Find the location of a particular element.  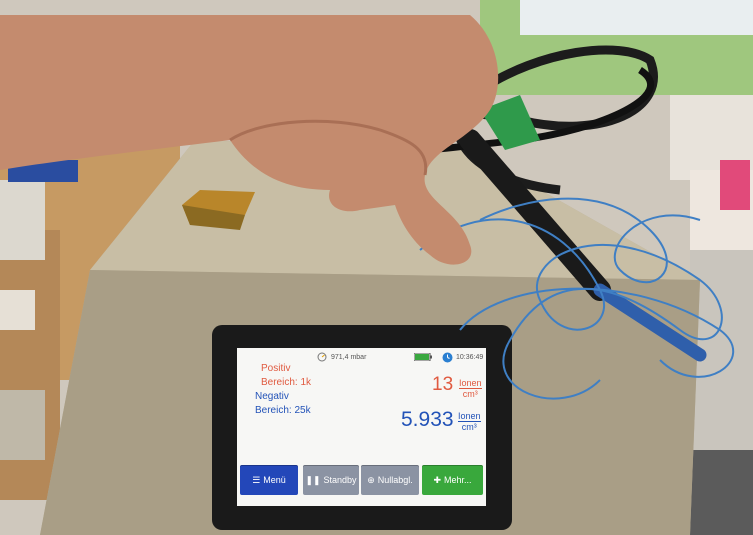

zero-adjust-button: ⊕ Nullabgl. is located at coordinates (390, 480).